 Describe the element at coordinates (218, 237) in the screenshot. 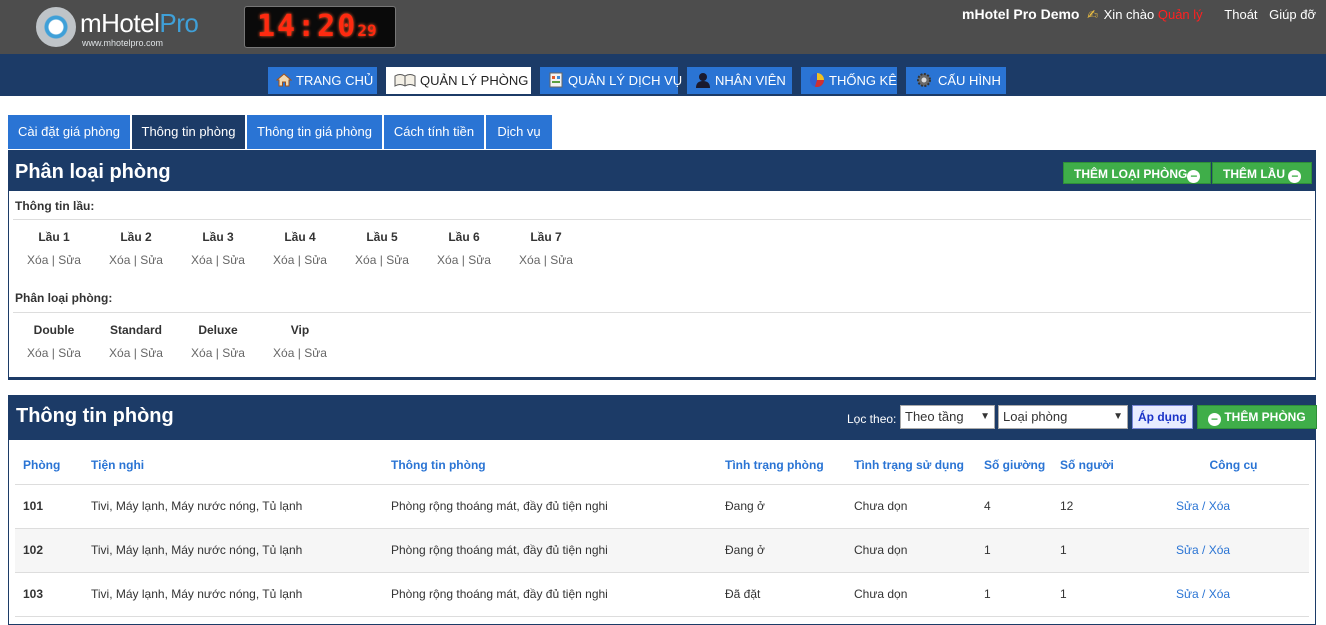

I see `floor-name: Lầu 3` at that location.